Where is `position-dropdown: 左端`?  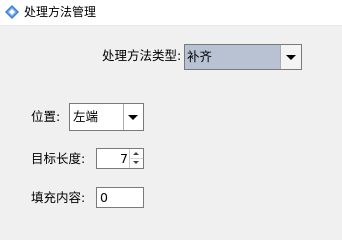
position-dropdown: 左端 is located at coordinates (106, 117).